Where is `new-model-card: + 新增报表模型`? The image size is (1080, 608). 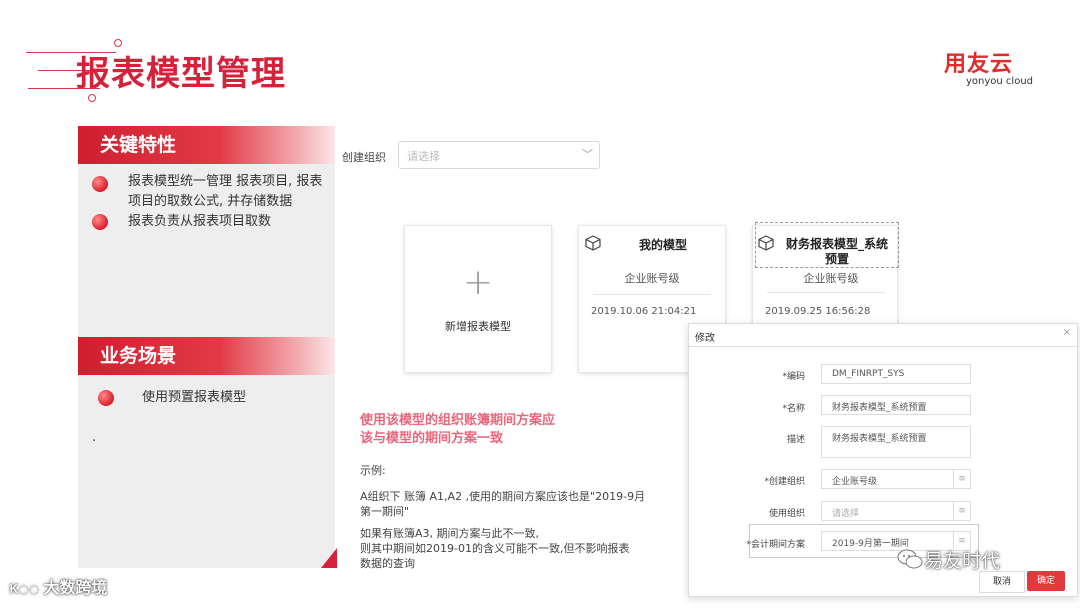
new-model-card: + 新增报表模型 is located at coordinates (478, 299).